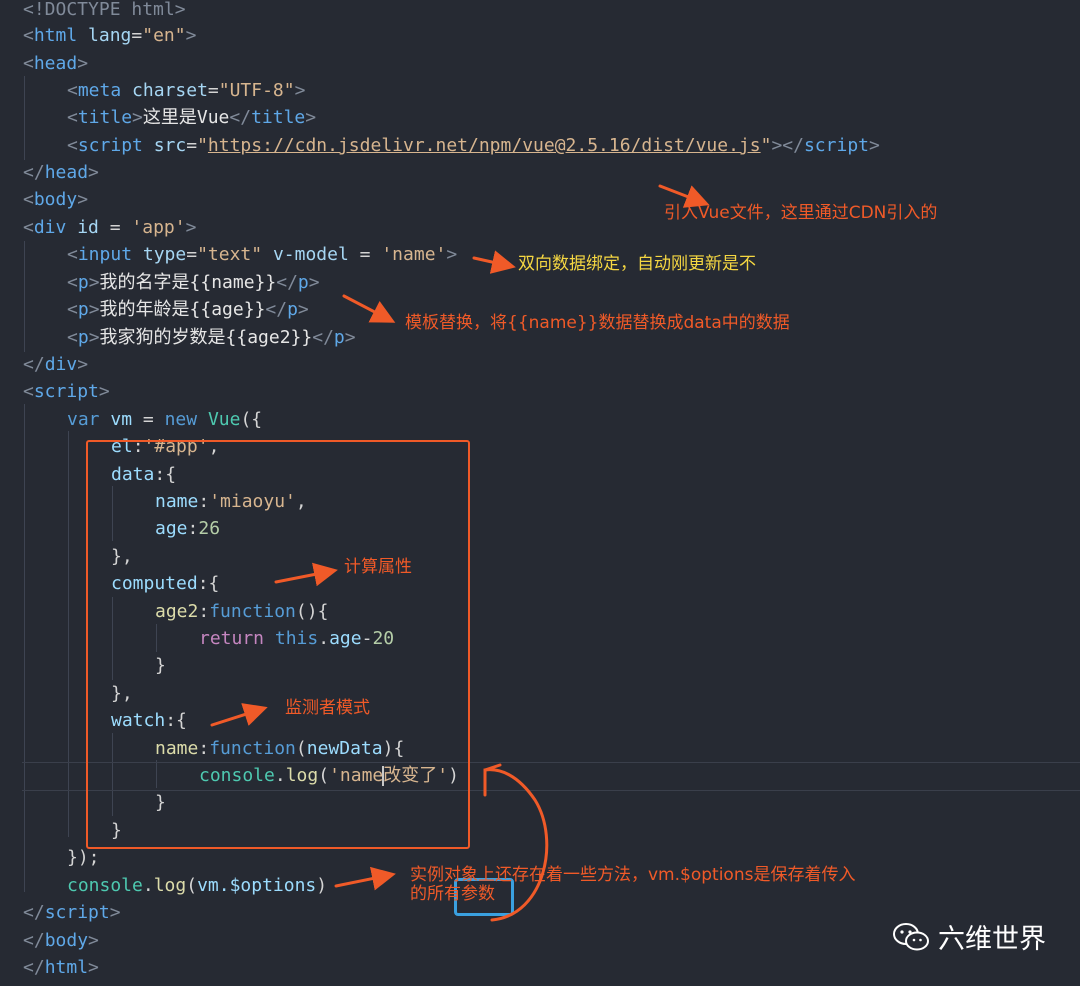 The height and width of the screenshot is (986, 1080). Describe the element at coordinates (494, 262) in the screenshot. I see `arrow-binding` at that location.